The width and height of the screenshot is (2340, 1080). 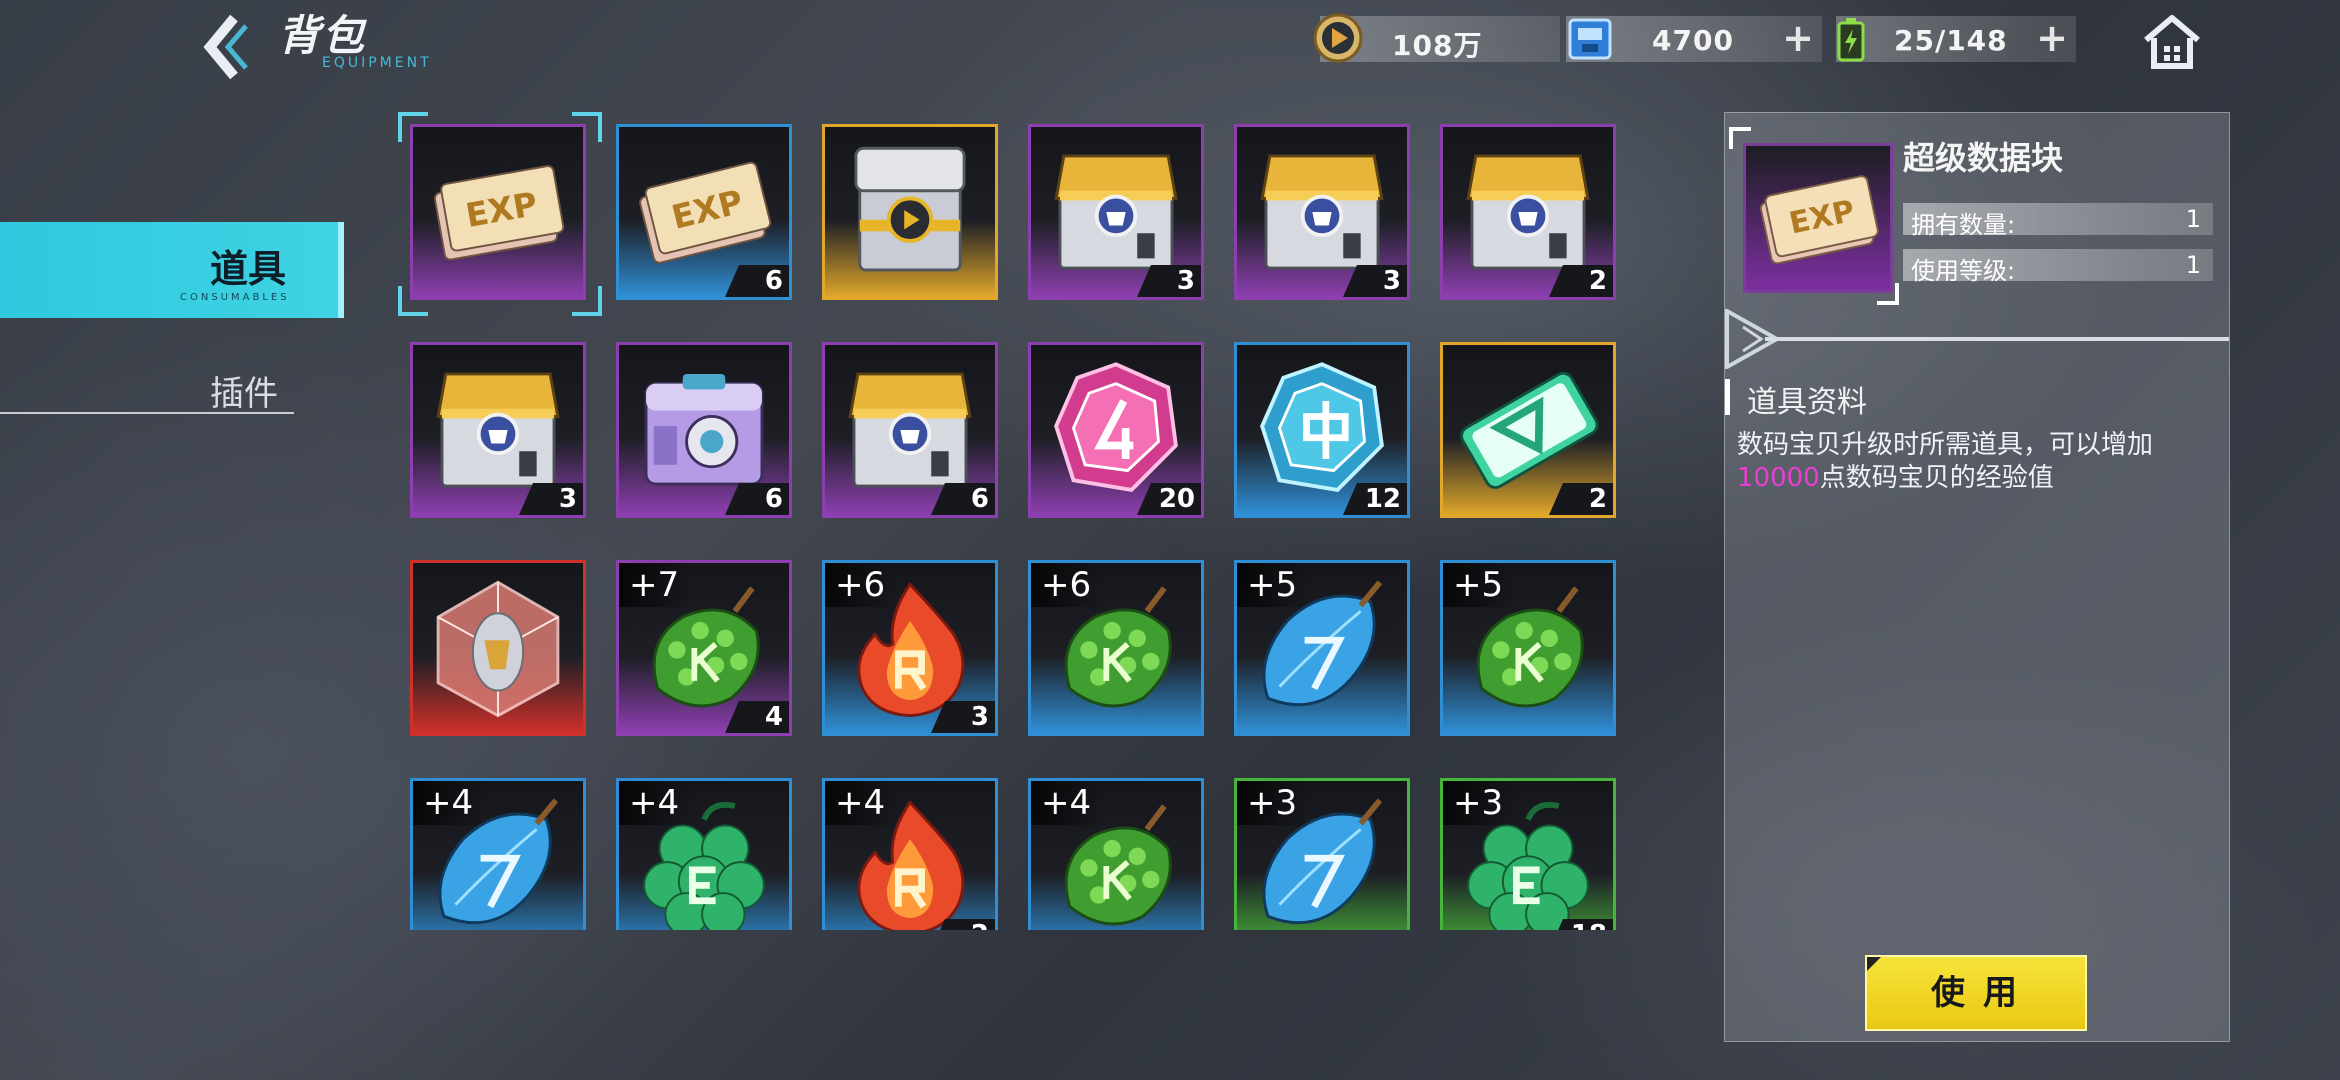 What do you see at coordinates (1437, 45) in the screenshot?
I see `gold-value: 108万` at bounding box center [1437, 45].